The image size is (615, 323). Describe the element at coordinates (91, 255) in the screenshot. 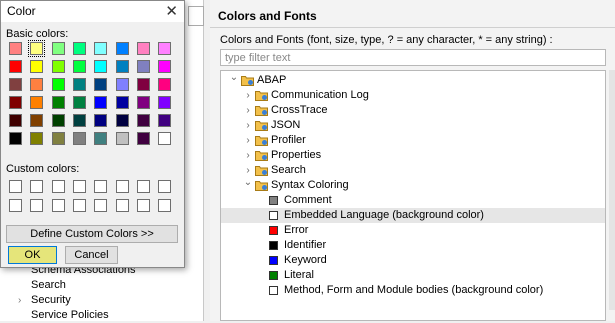

I see `cancel-button: Cancel` at that location.